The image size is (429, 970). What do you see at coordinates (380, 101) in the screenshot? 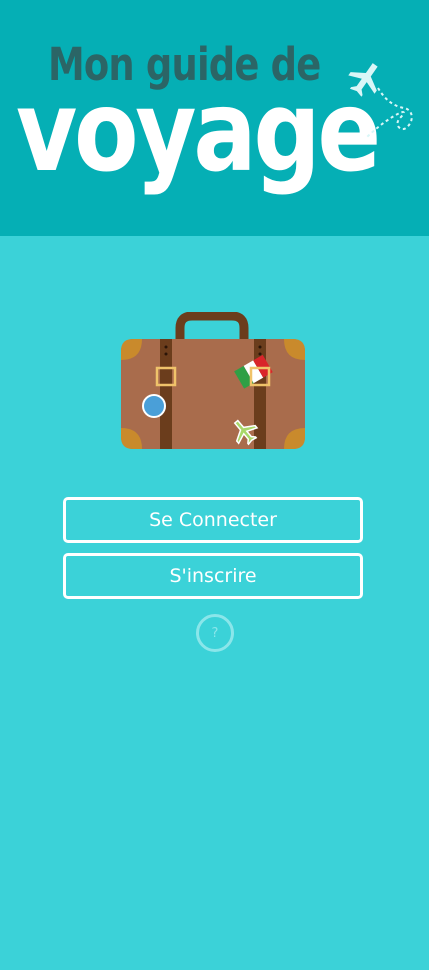
I see `airplane-dotted-trail-icon` at bounding box center [380, 101].